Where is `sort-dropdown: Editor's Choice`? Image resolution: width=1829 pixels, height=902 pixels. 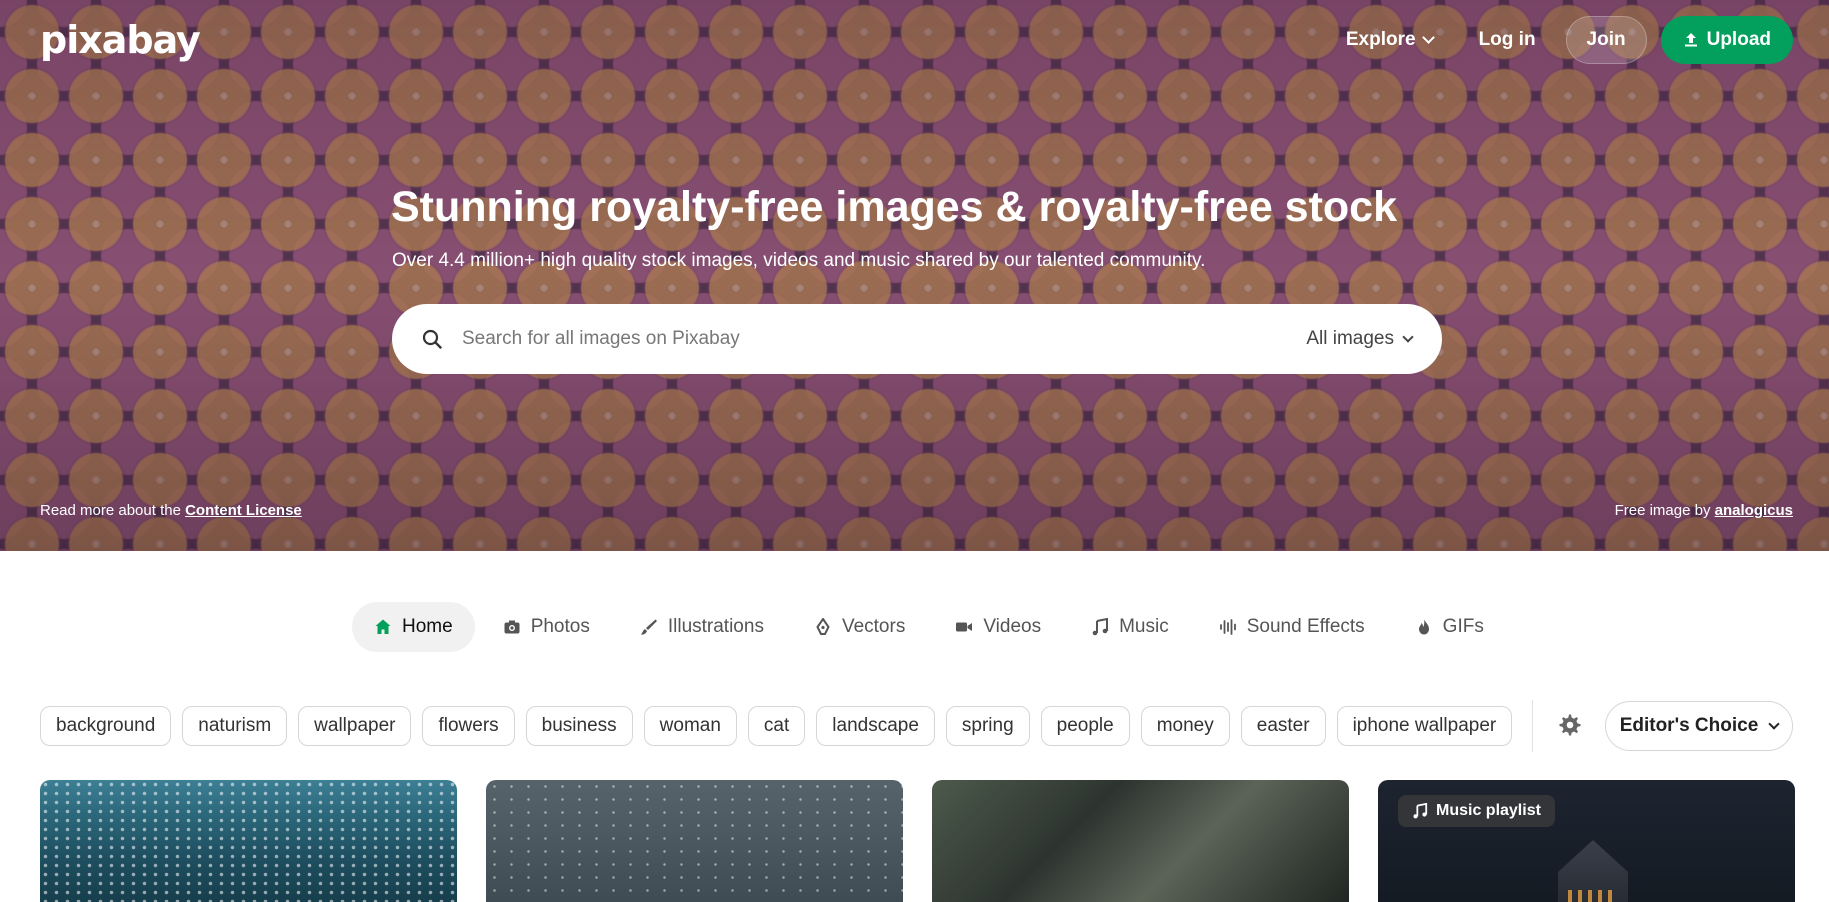 sort-dropdown: Editor's Choice is located at coordinates (1699, 726).